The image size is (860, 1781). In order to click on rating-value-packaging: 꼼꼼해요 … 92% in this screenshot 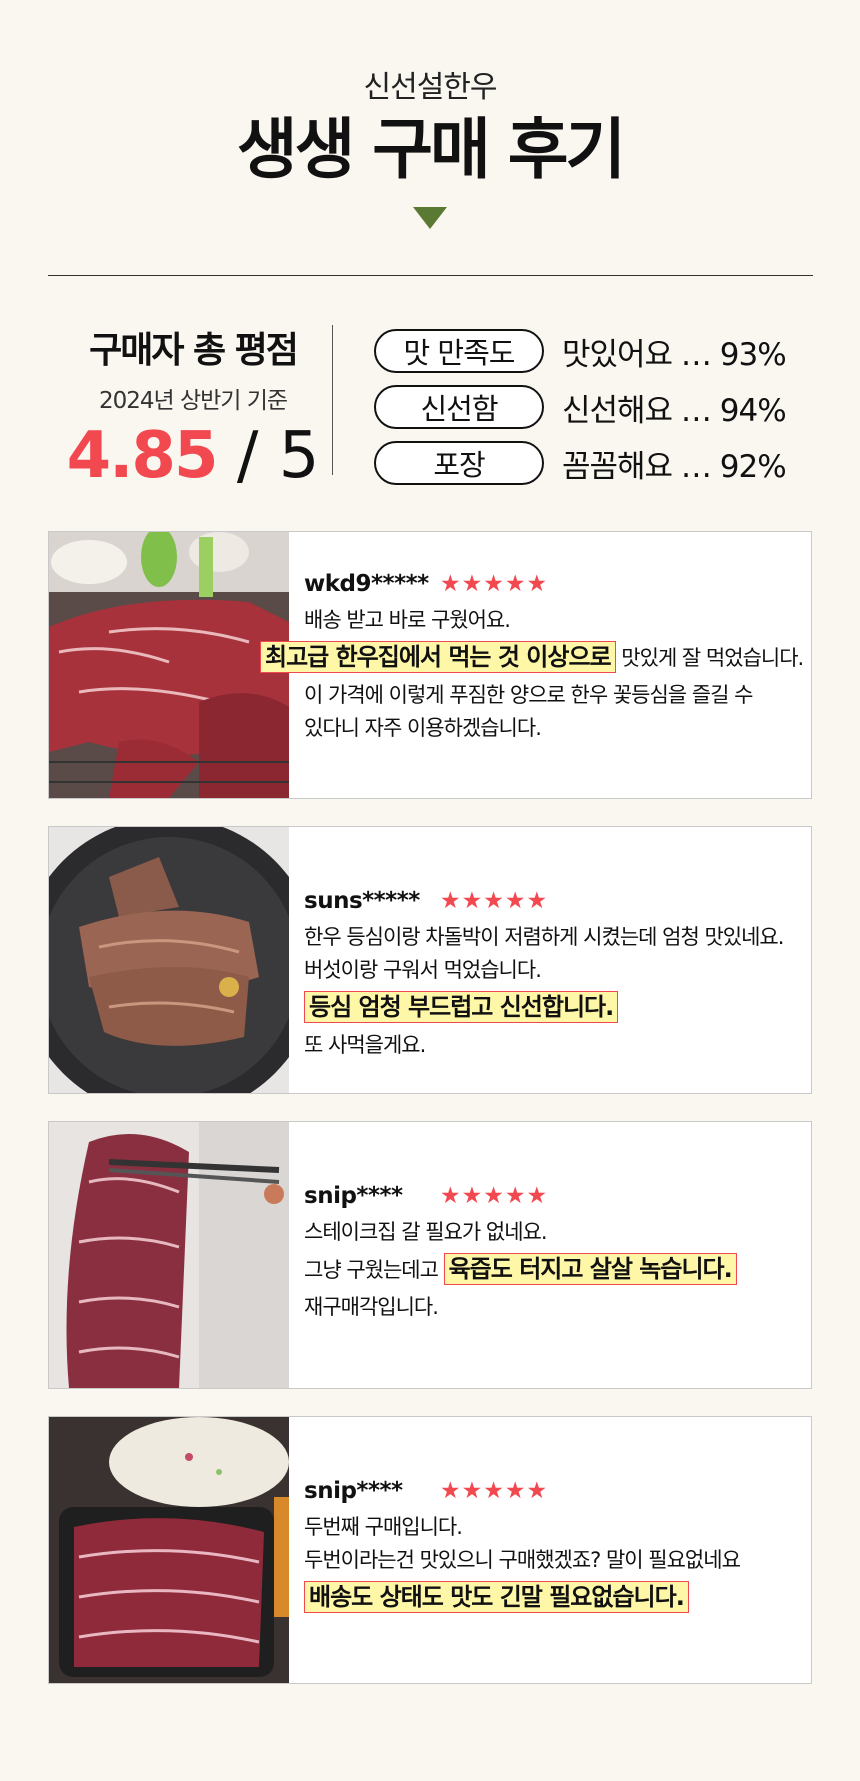, I will do `click(674, 466)`.